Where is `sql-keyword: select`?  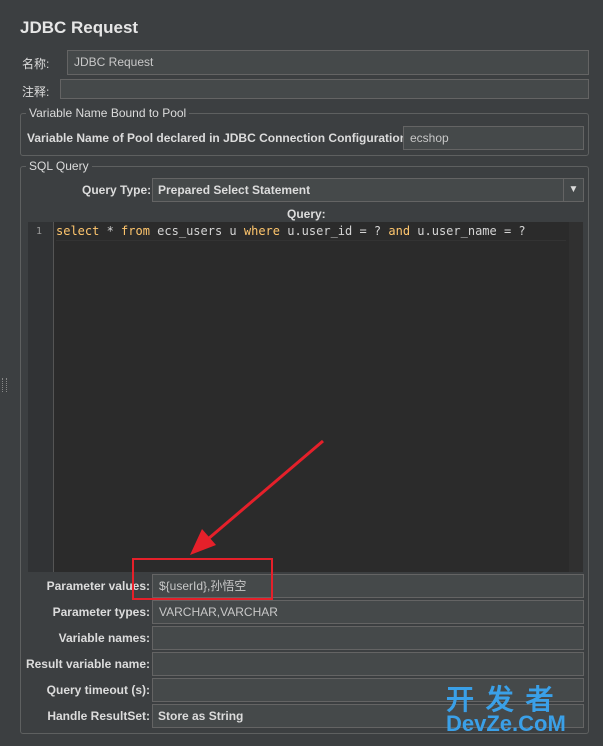 sql-keyword: select is located at coordinates (78, 231).